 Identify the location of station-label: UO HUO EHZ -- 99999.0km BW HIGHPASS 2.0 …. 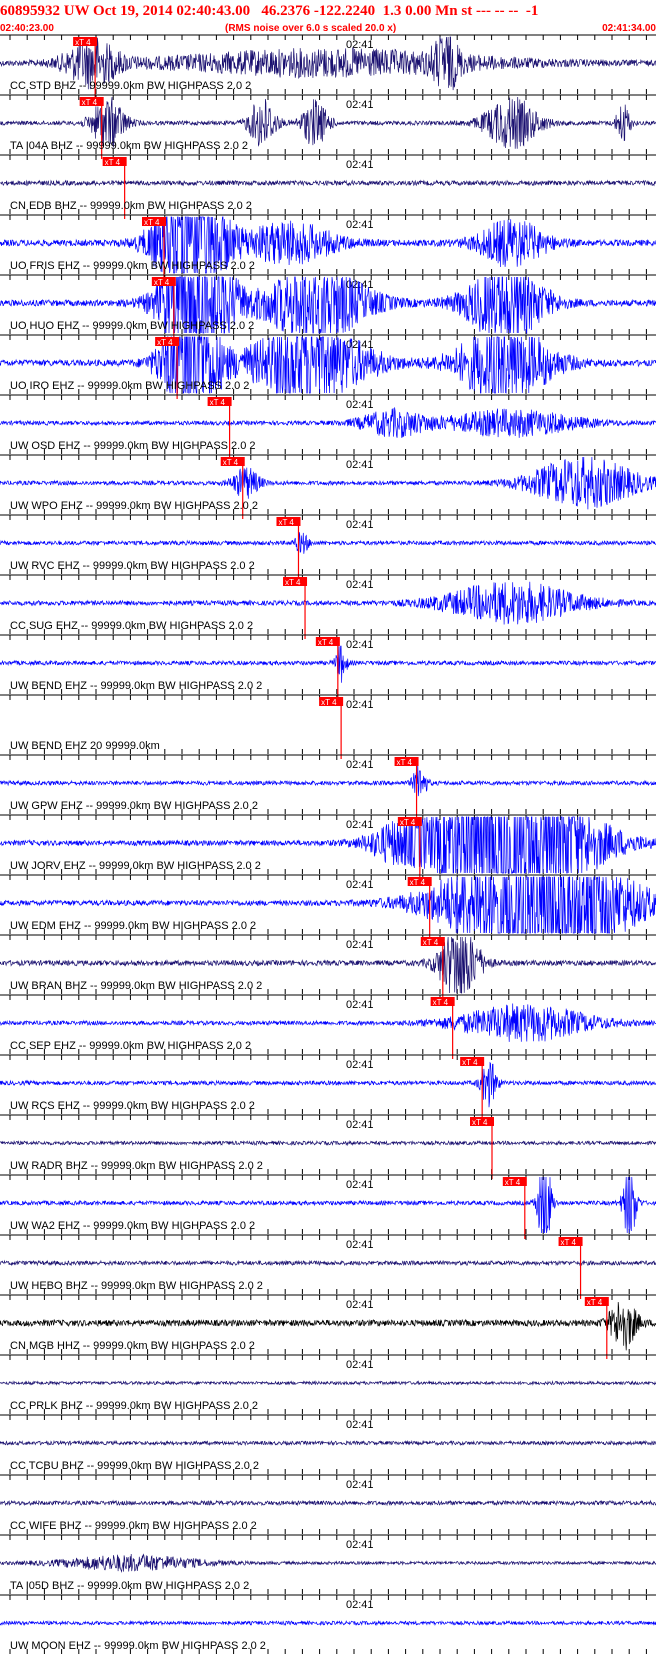
(132, 326).